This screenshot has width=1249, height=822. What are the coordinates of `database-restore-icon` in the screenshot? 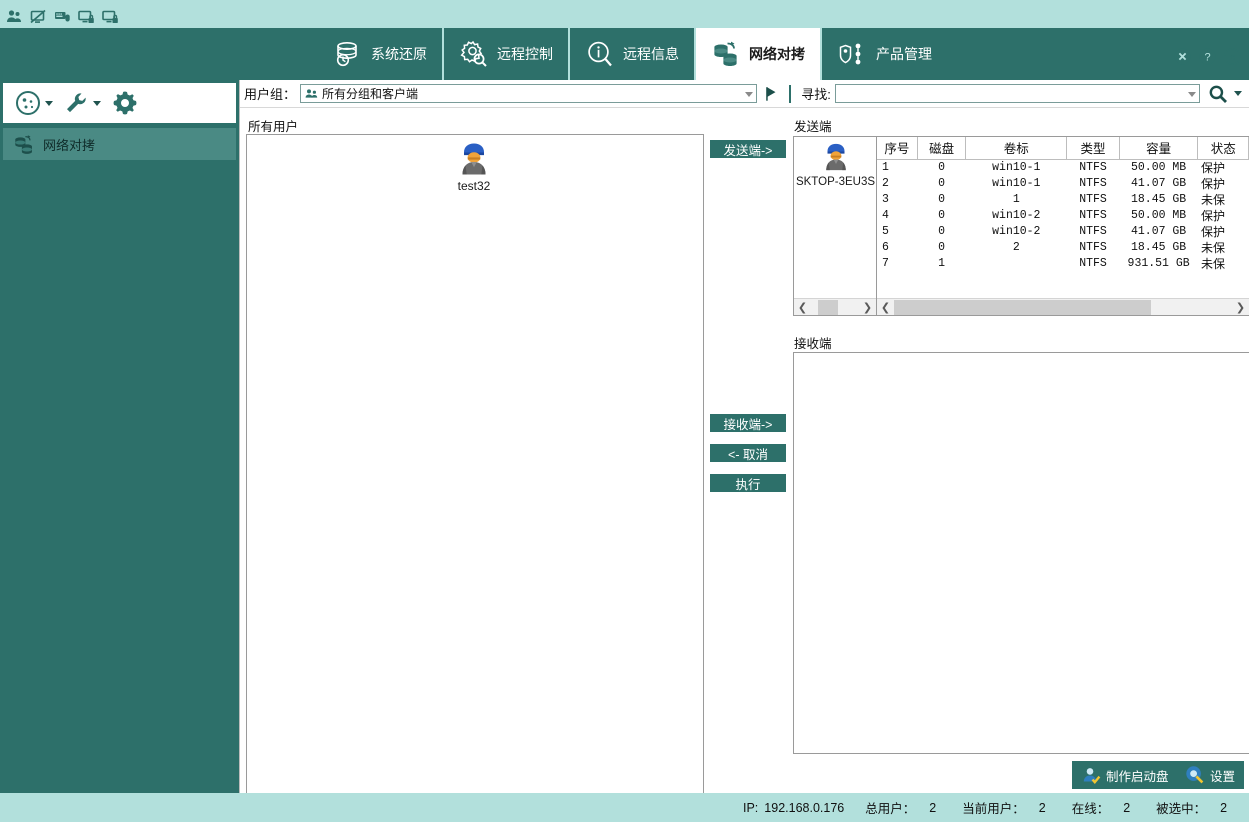 It's located at (348, 54).